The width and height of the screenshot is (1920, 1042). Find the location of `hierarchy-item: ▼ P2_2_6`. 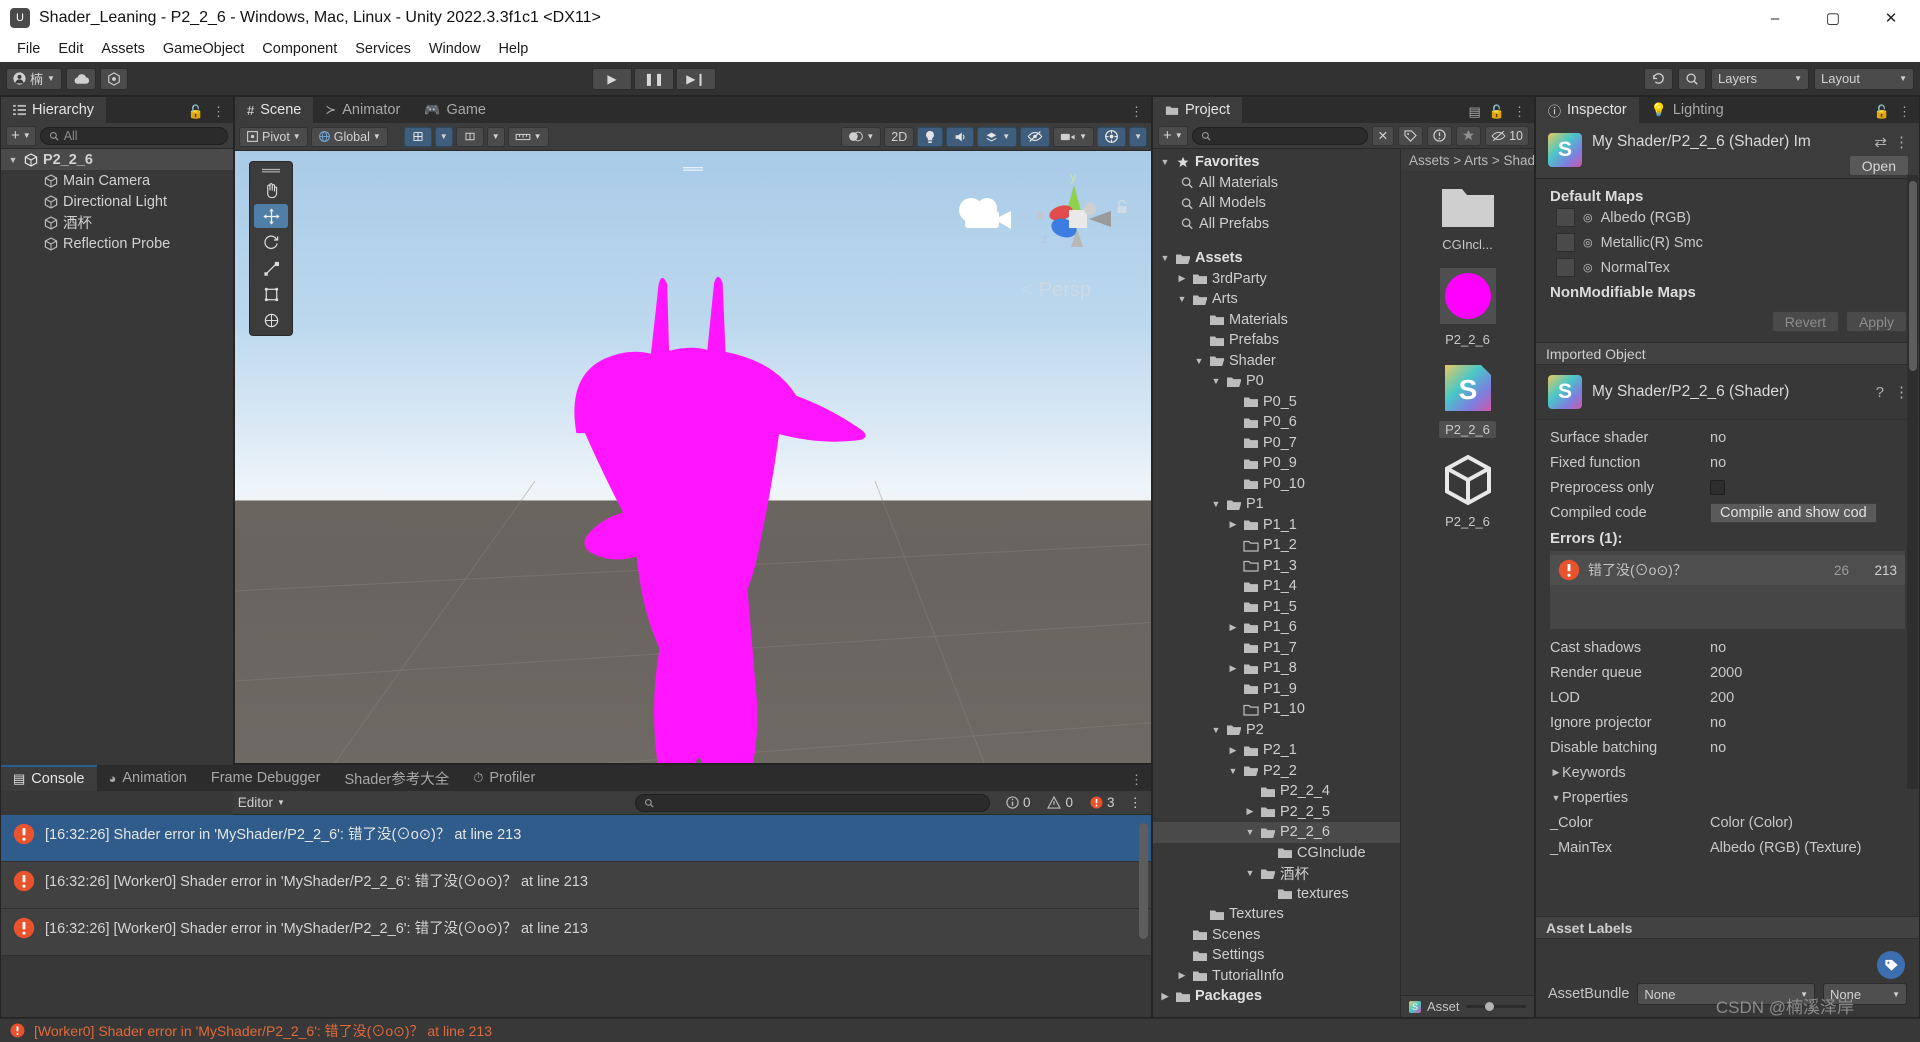

hierarchy-item: ▼ P2_2_6 is located at coordinates (117, 159).